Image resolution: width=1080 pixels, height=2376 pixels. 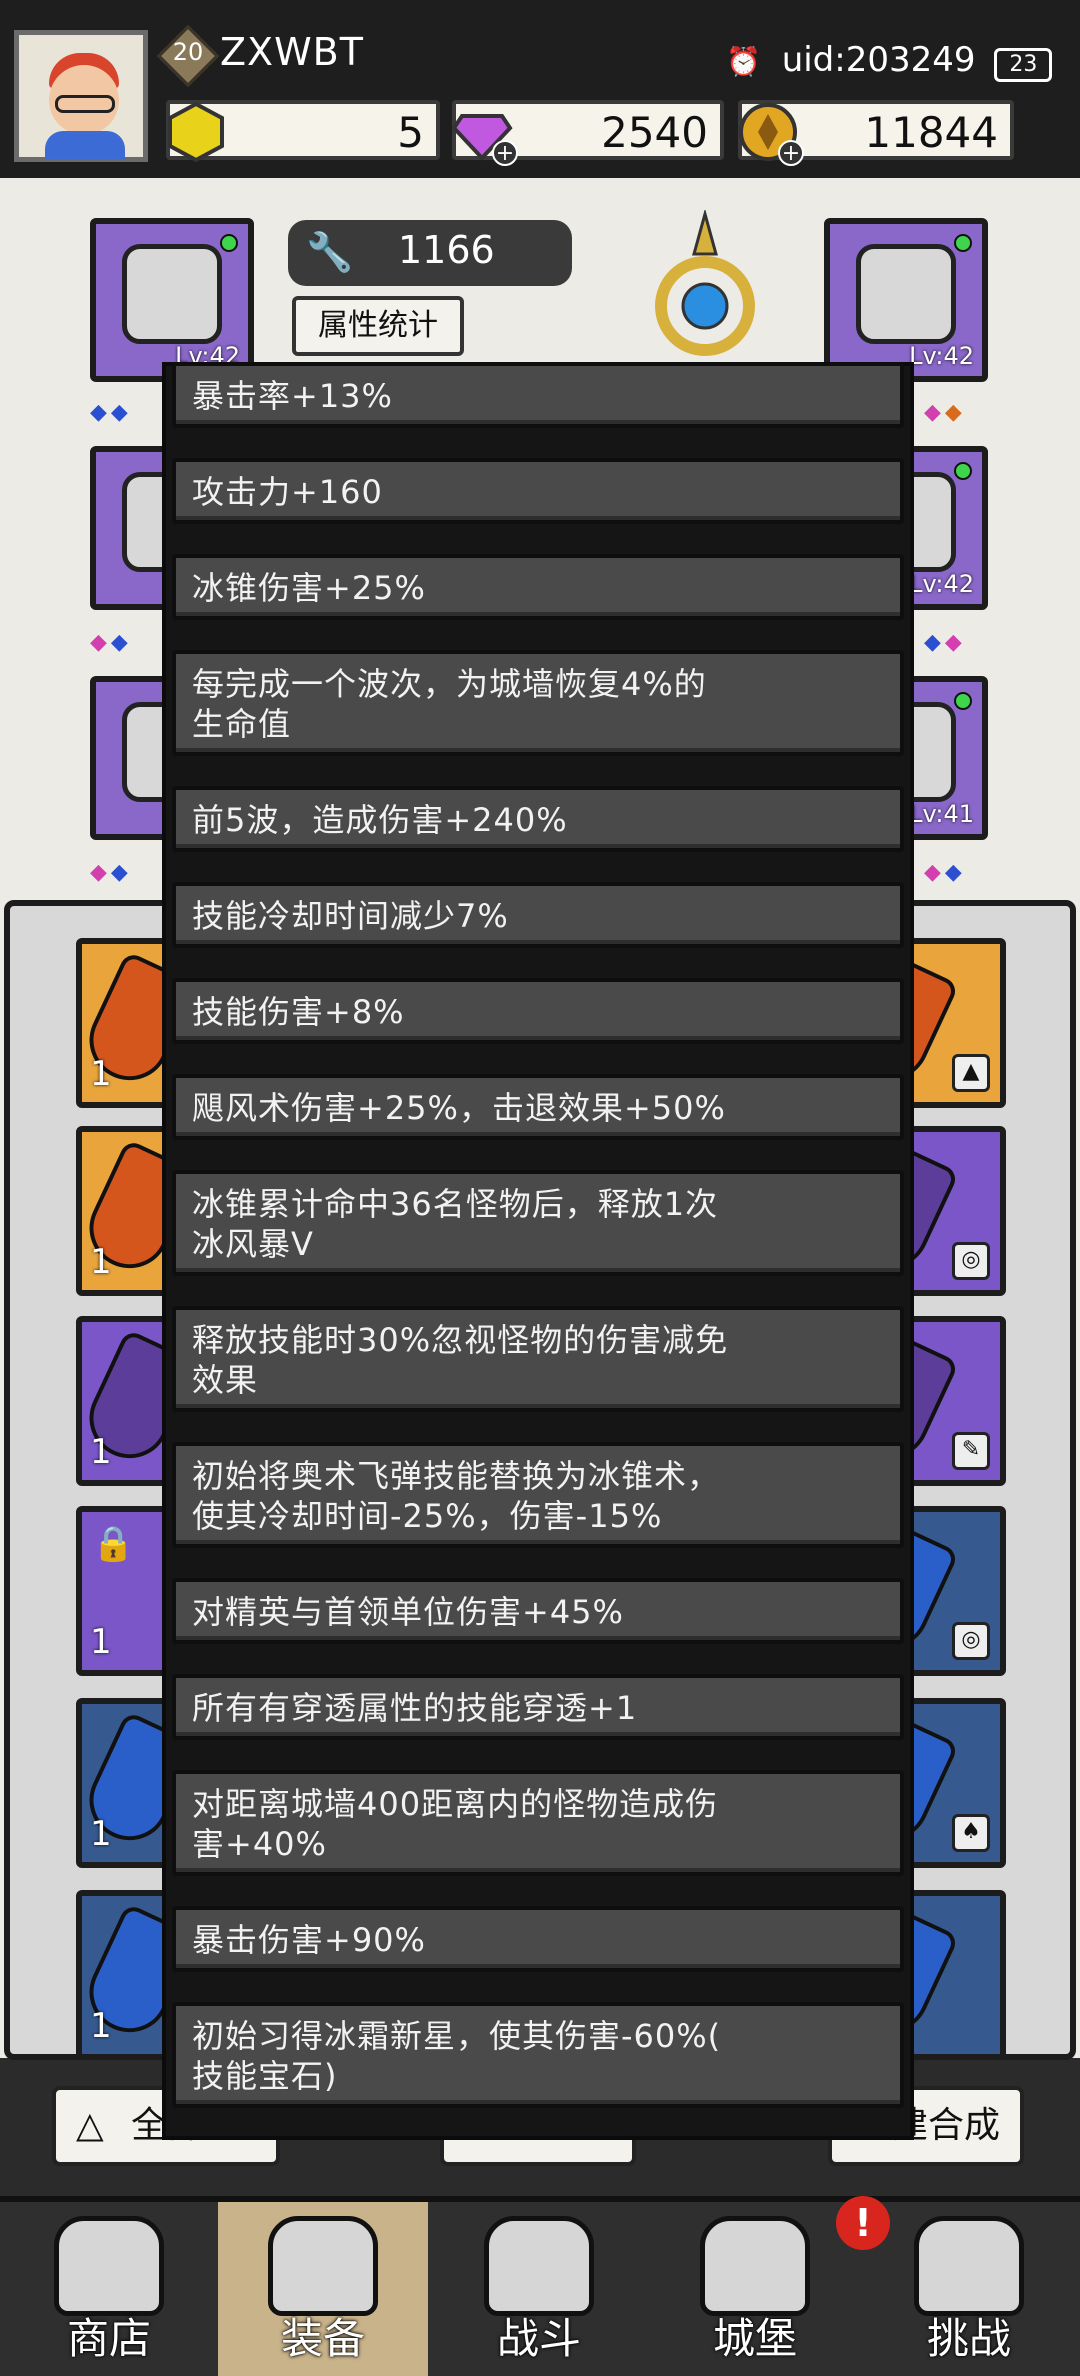 I want to click on uid-text: uid:203249, so click(x=878, y=60).